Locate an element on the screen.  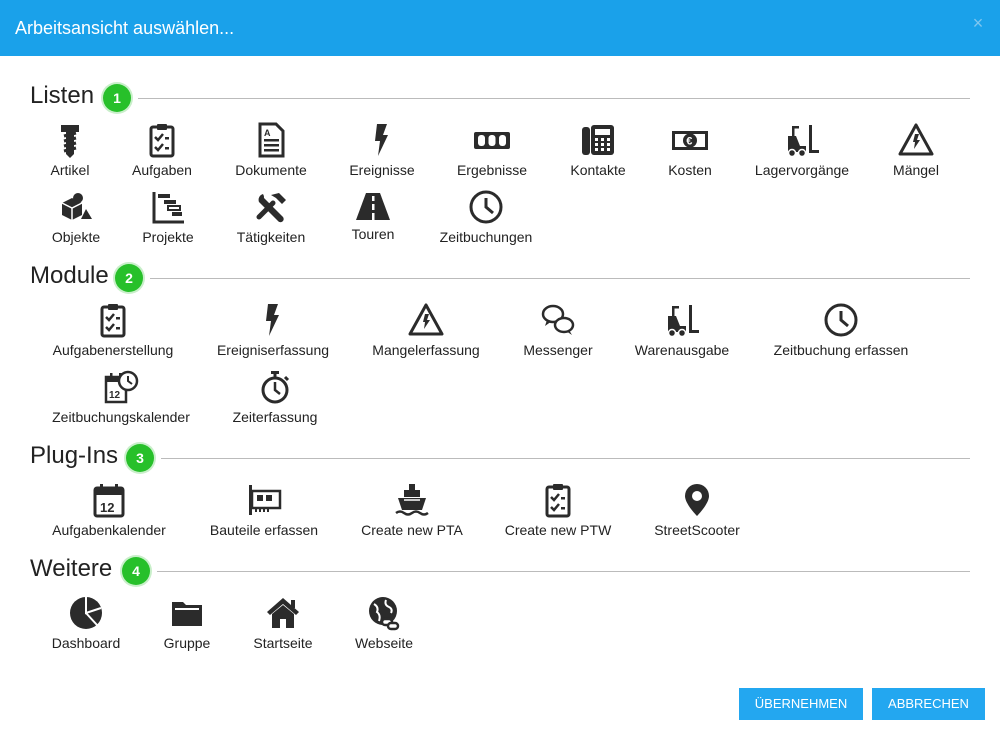
listen-item-maengel: Mängel is located at coordinates (916, 150).